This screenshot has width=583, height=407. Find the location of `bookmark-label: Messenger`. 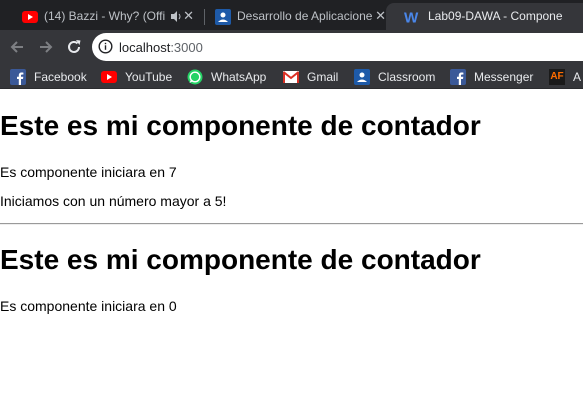

bookmark-label: Messenger is located at coordinates (504, 76).